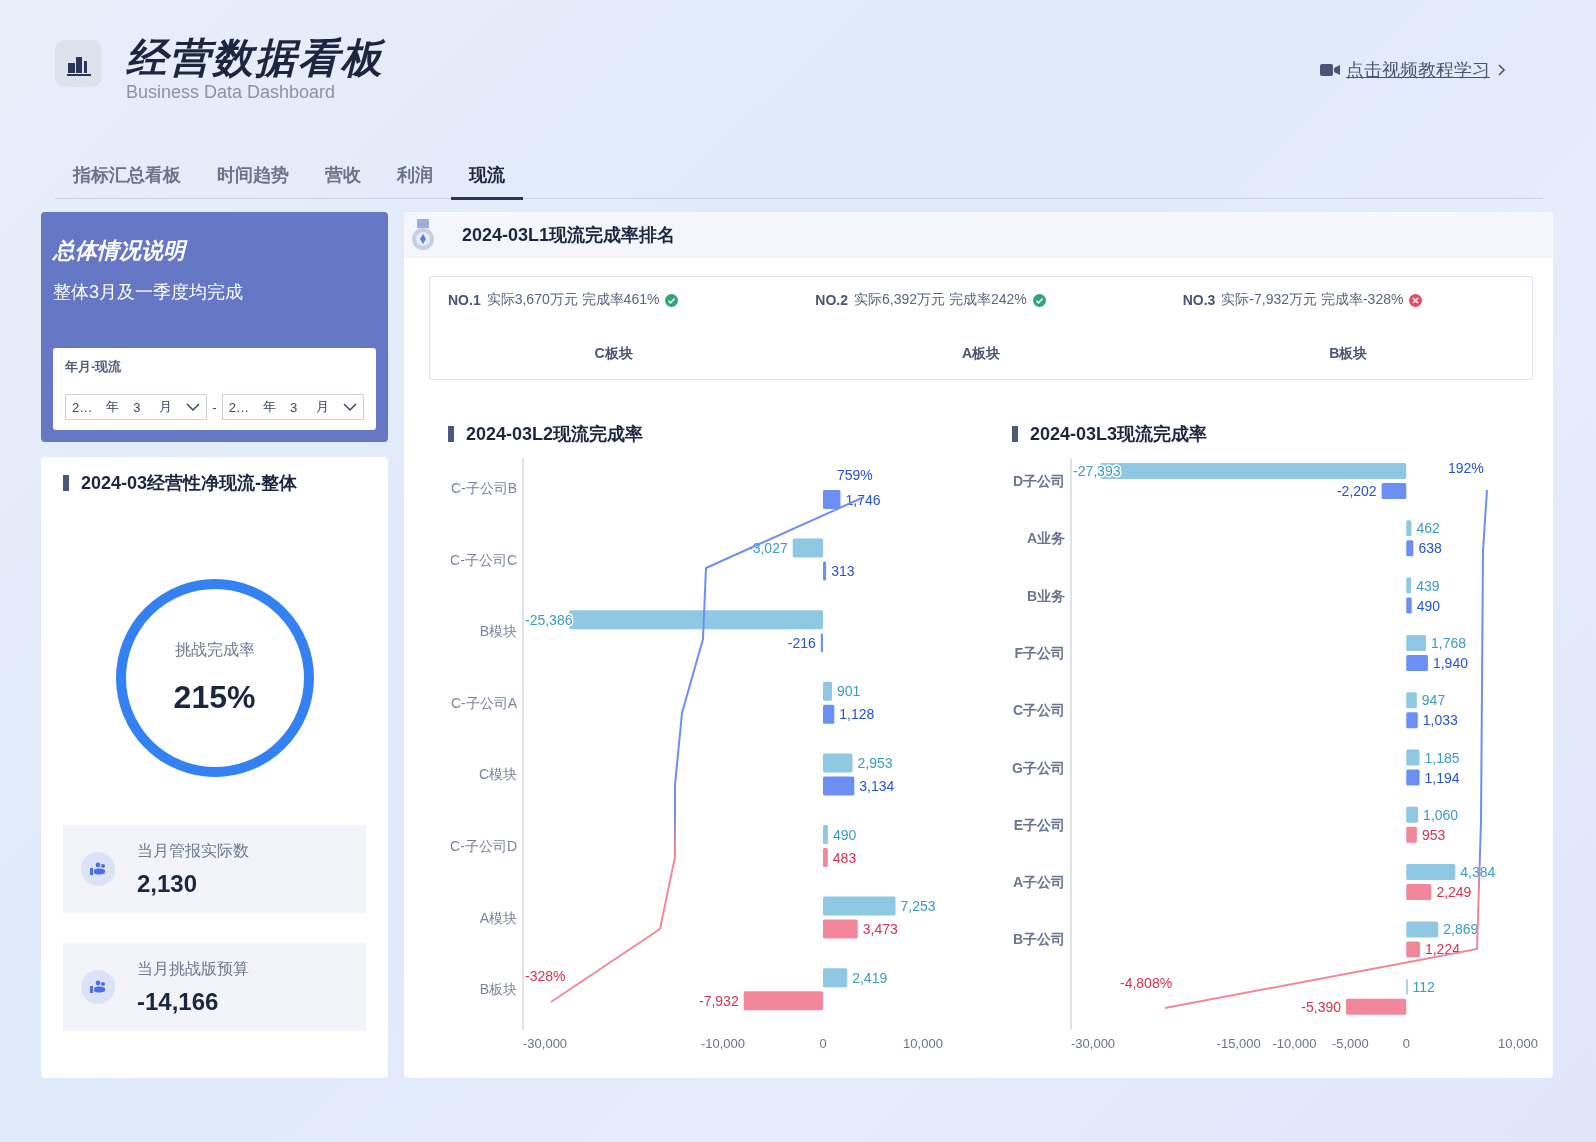 This screenshot has width=1596, height=1142. What do you see at coordinates (1238, 1043) in the screenshot?
I see `tick-label: -15,000` at bounding box center [1238, 1043].